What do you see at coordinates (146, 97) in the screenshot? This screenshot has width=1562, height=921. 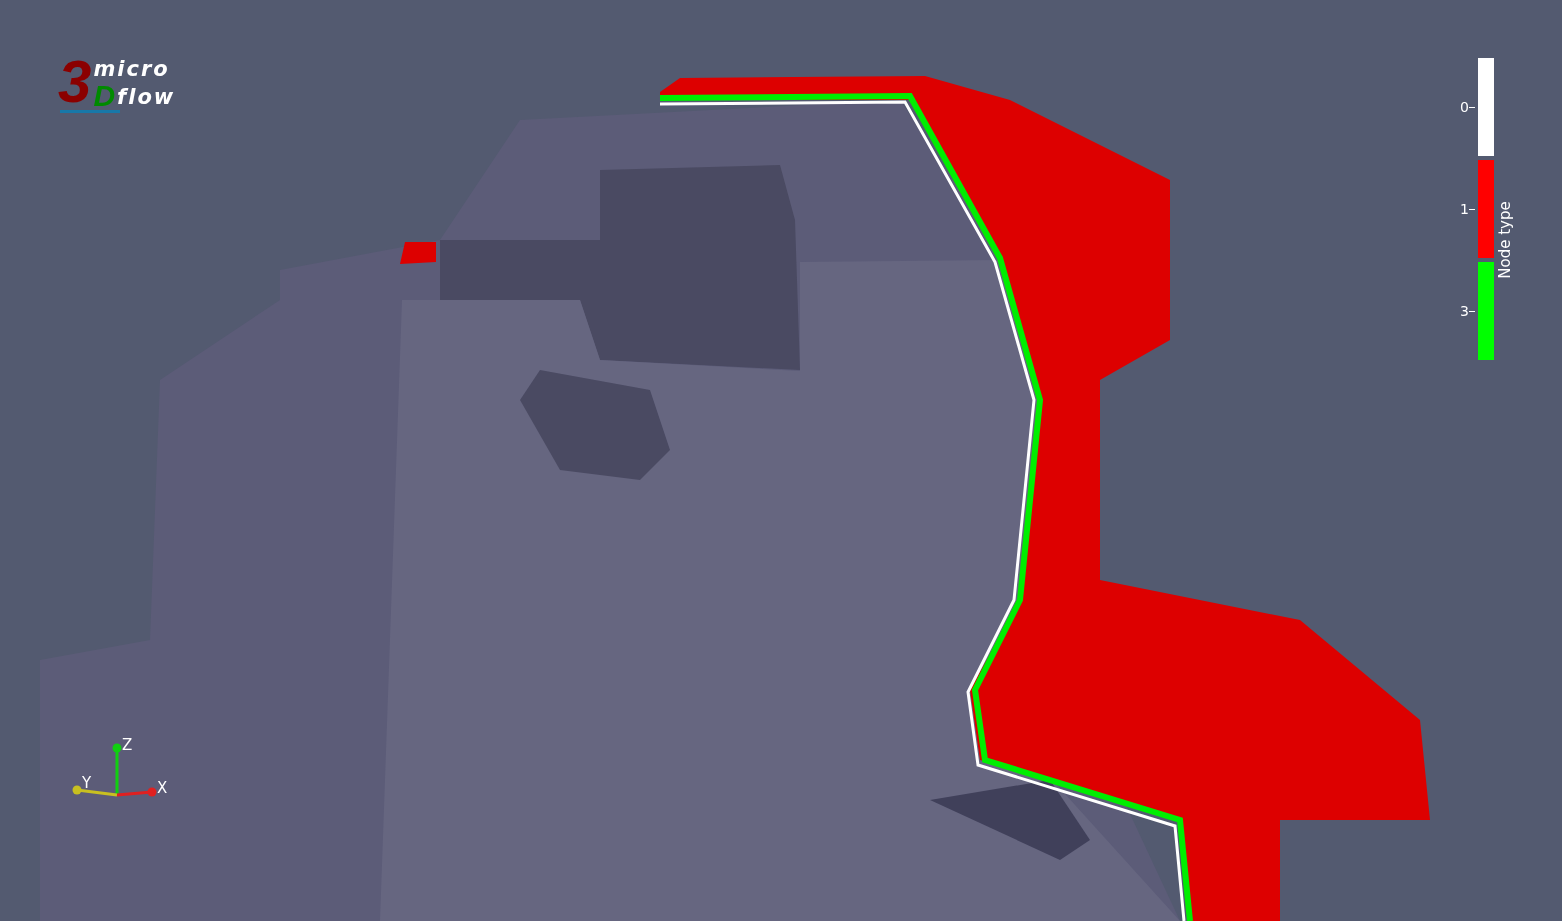 I see `logo-word: flow` at bounding box center [146, 97].